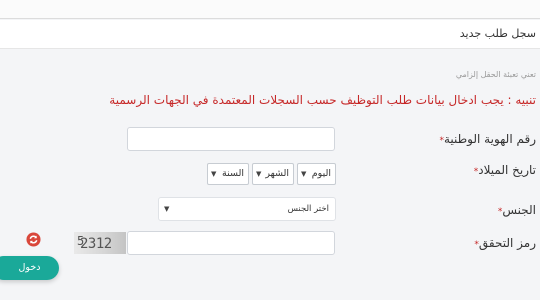  What do you see at coordinates (321, 173) in the screenshot?
I see `birth-day-value: اليوم` at bounding box center [321, 173].